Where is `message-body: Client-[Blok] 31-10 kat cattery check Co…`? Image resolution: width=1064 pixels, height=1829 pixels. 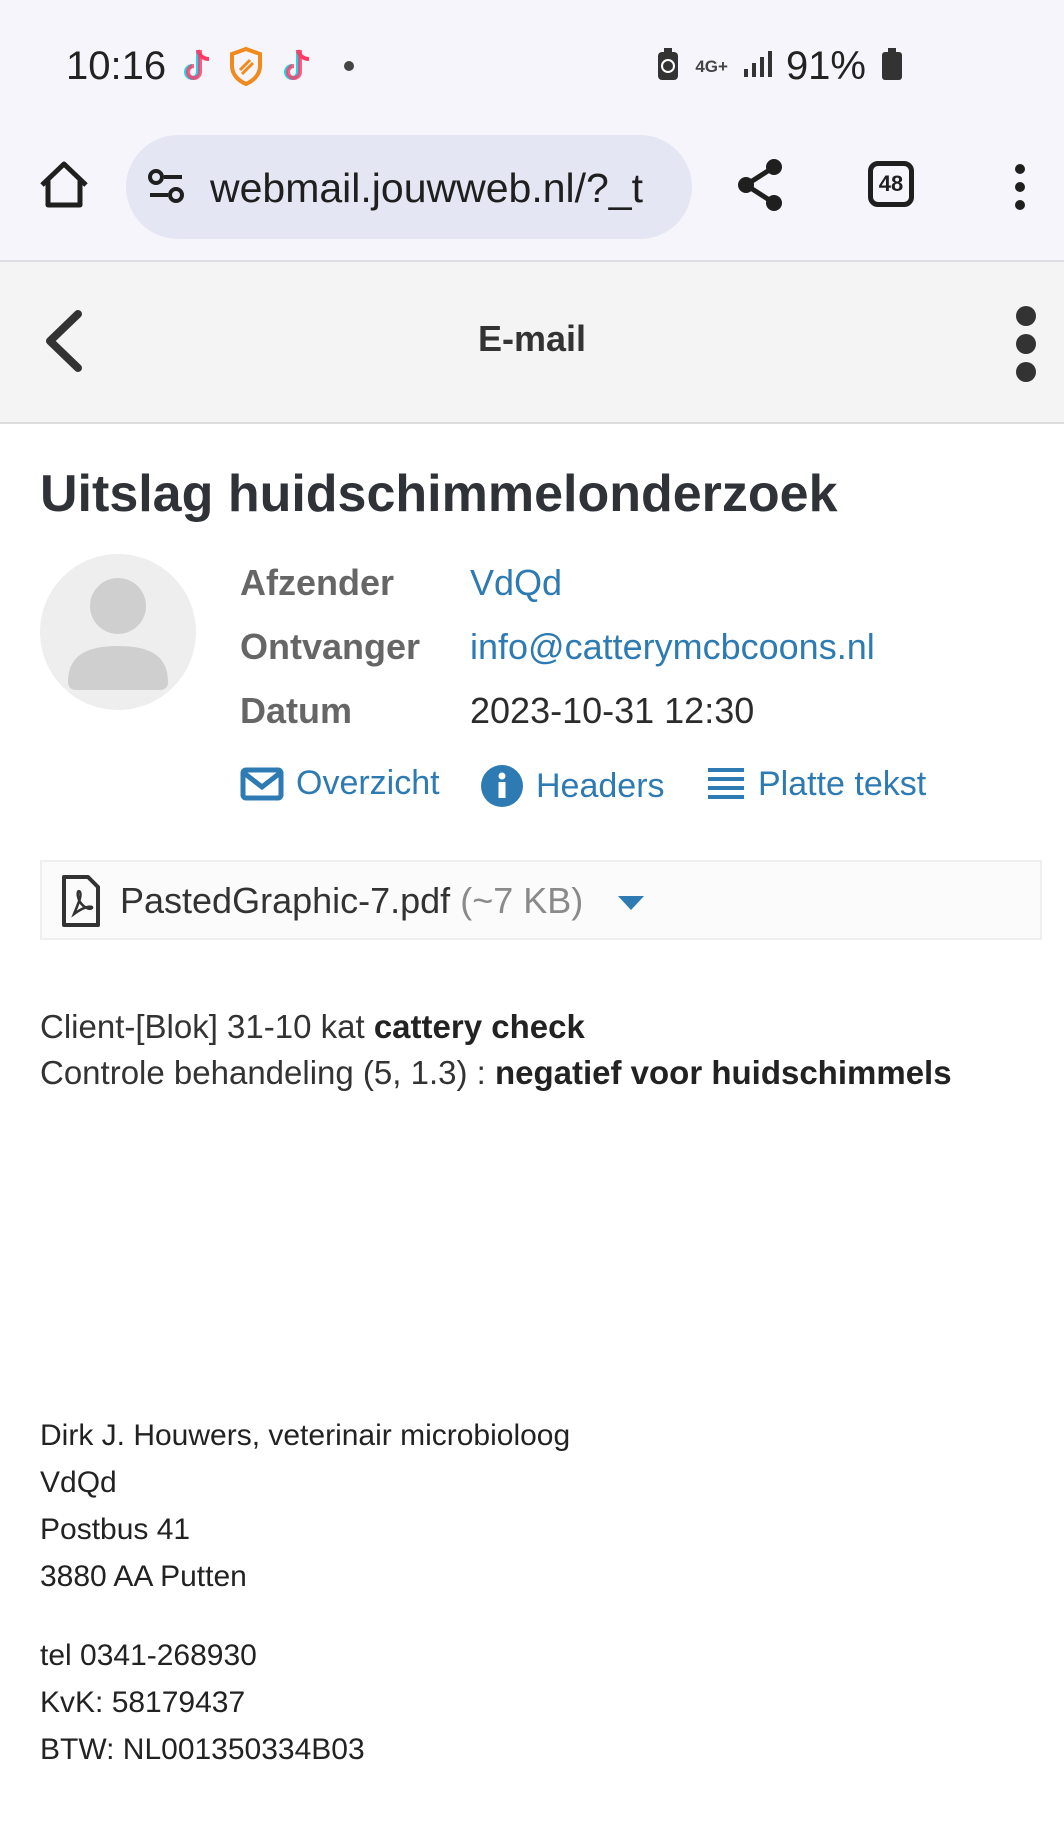
message-body: Client-[Blok] 31-10 kat cattery check Co… is located at coordinates (496, 1050).